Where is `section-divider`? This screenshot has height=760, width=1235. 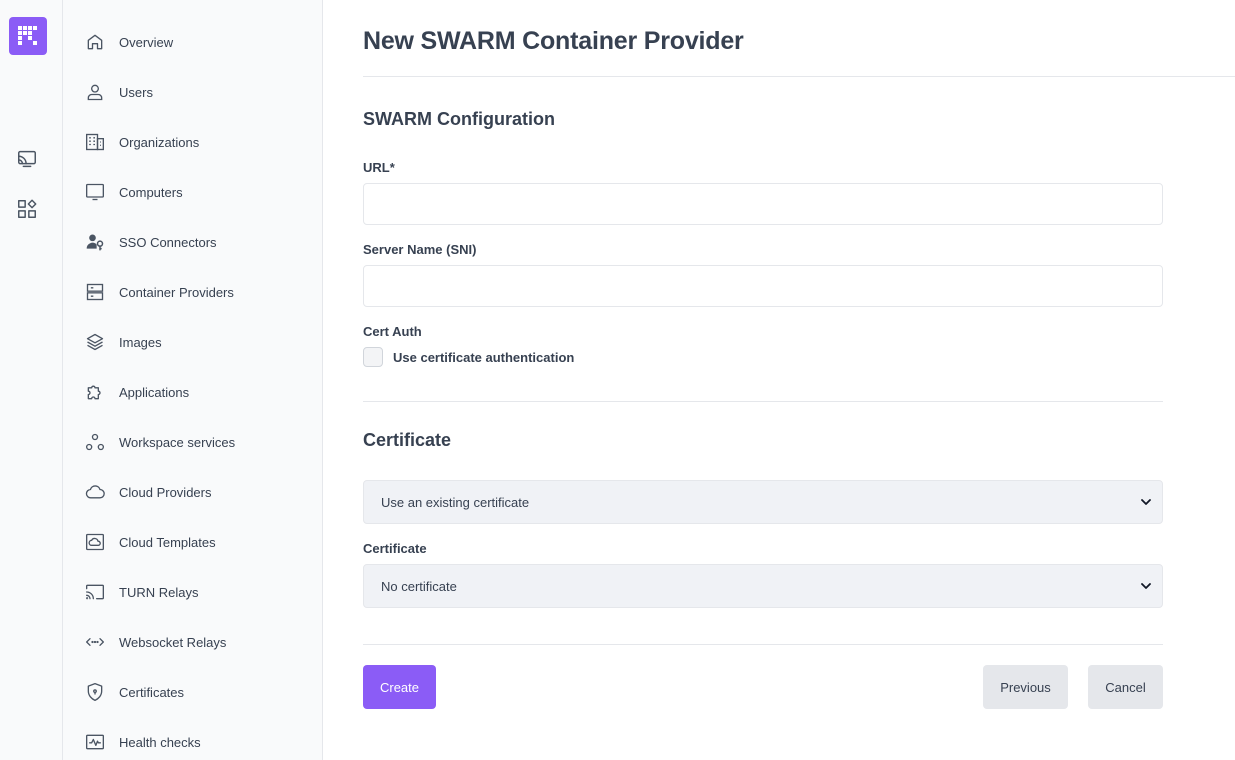
section-divider is located at coordinates (763, 401).